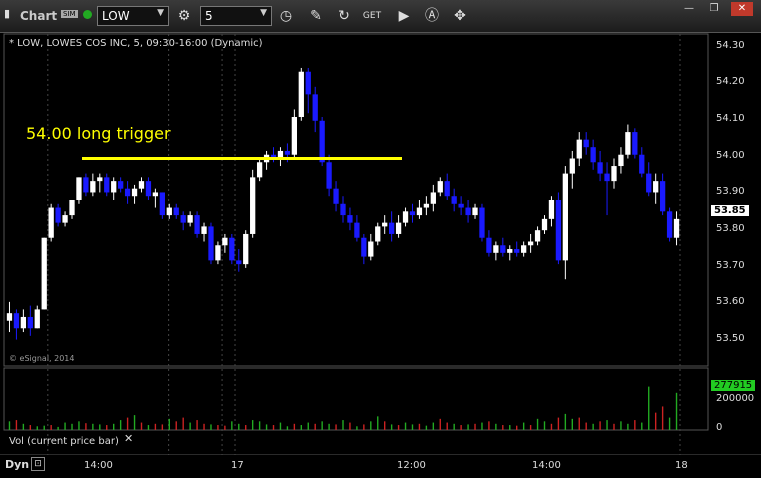 The height and width of the screenshot is (478, 761). Describe the element at coordinates (742, 9) in the screenshot. I see `close-button: ✕` at that location.